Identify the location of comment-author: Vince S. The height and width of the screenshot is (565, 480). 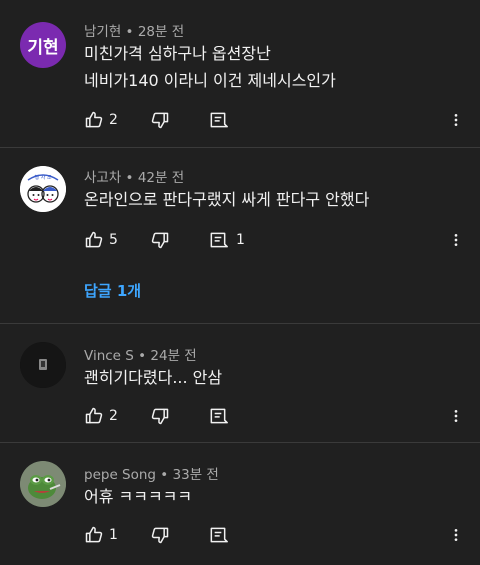
(109, 356).